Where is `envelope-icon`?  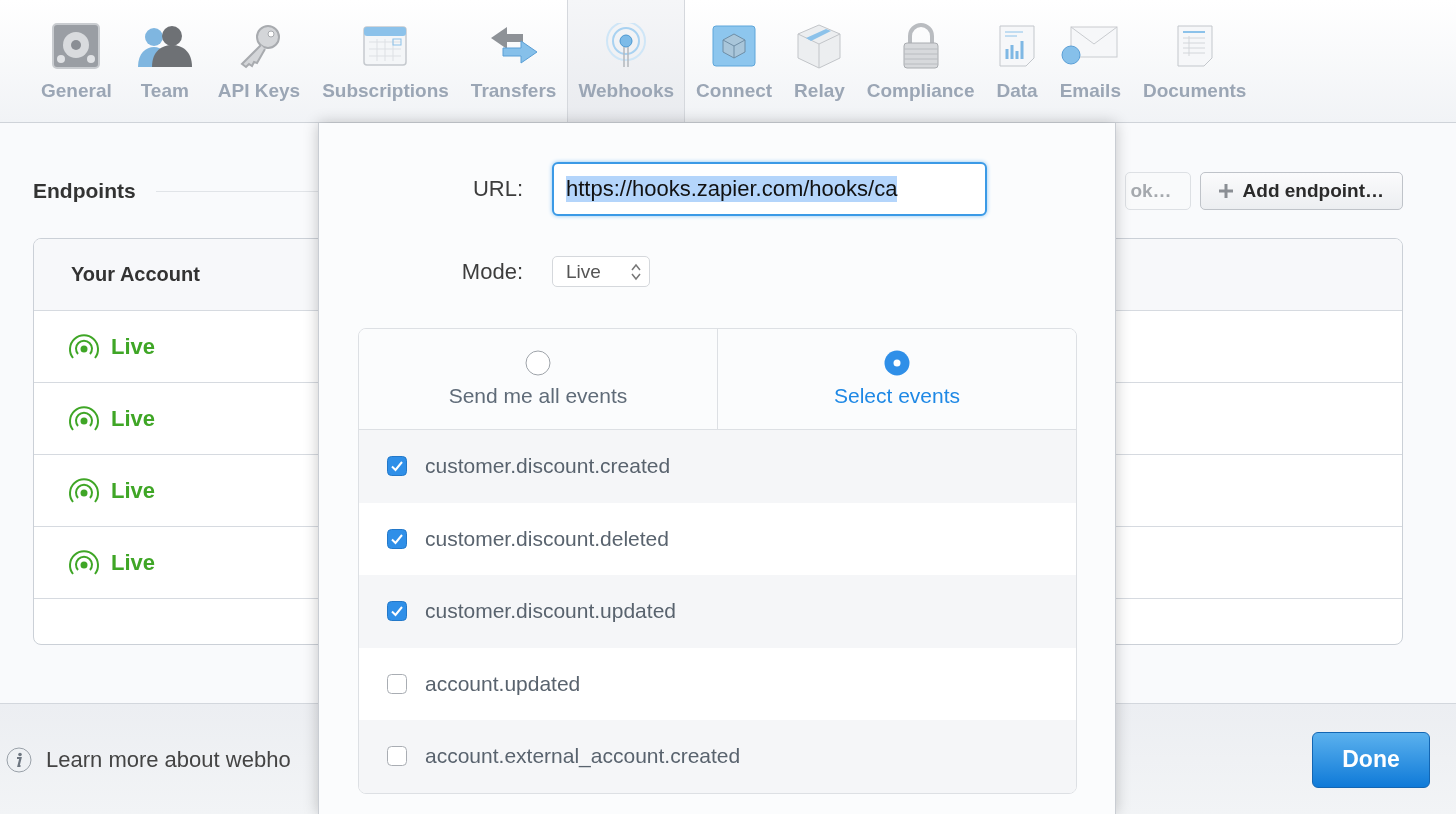
envelope-icon is located at coordinates (1090, 46).